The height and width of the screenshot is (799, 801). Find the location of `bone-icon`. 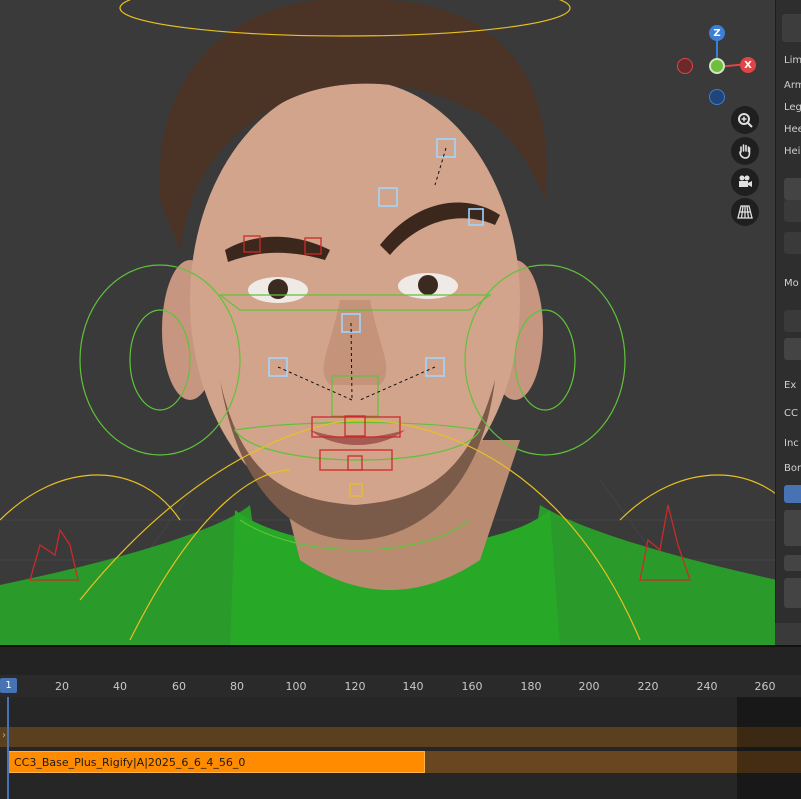

bone-icon is located at coordinates (792, 321).